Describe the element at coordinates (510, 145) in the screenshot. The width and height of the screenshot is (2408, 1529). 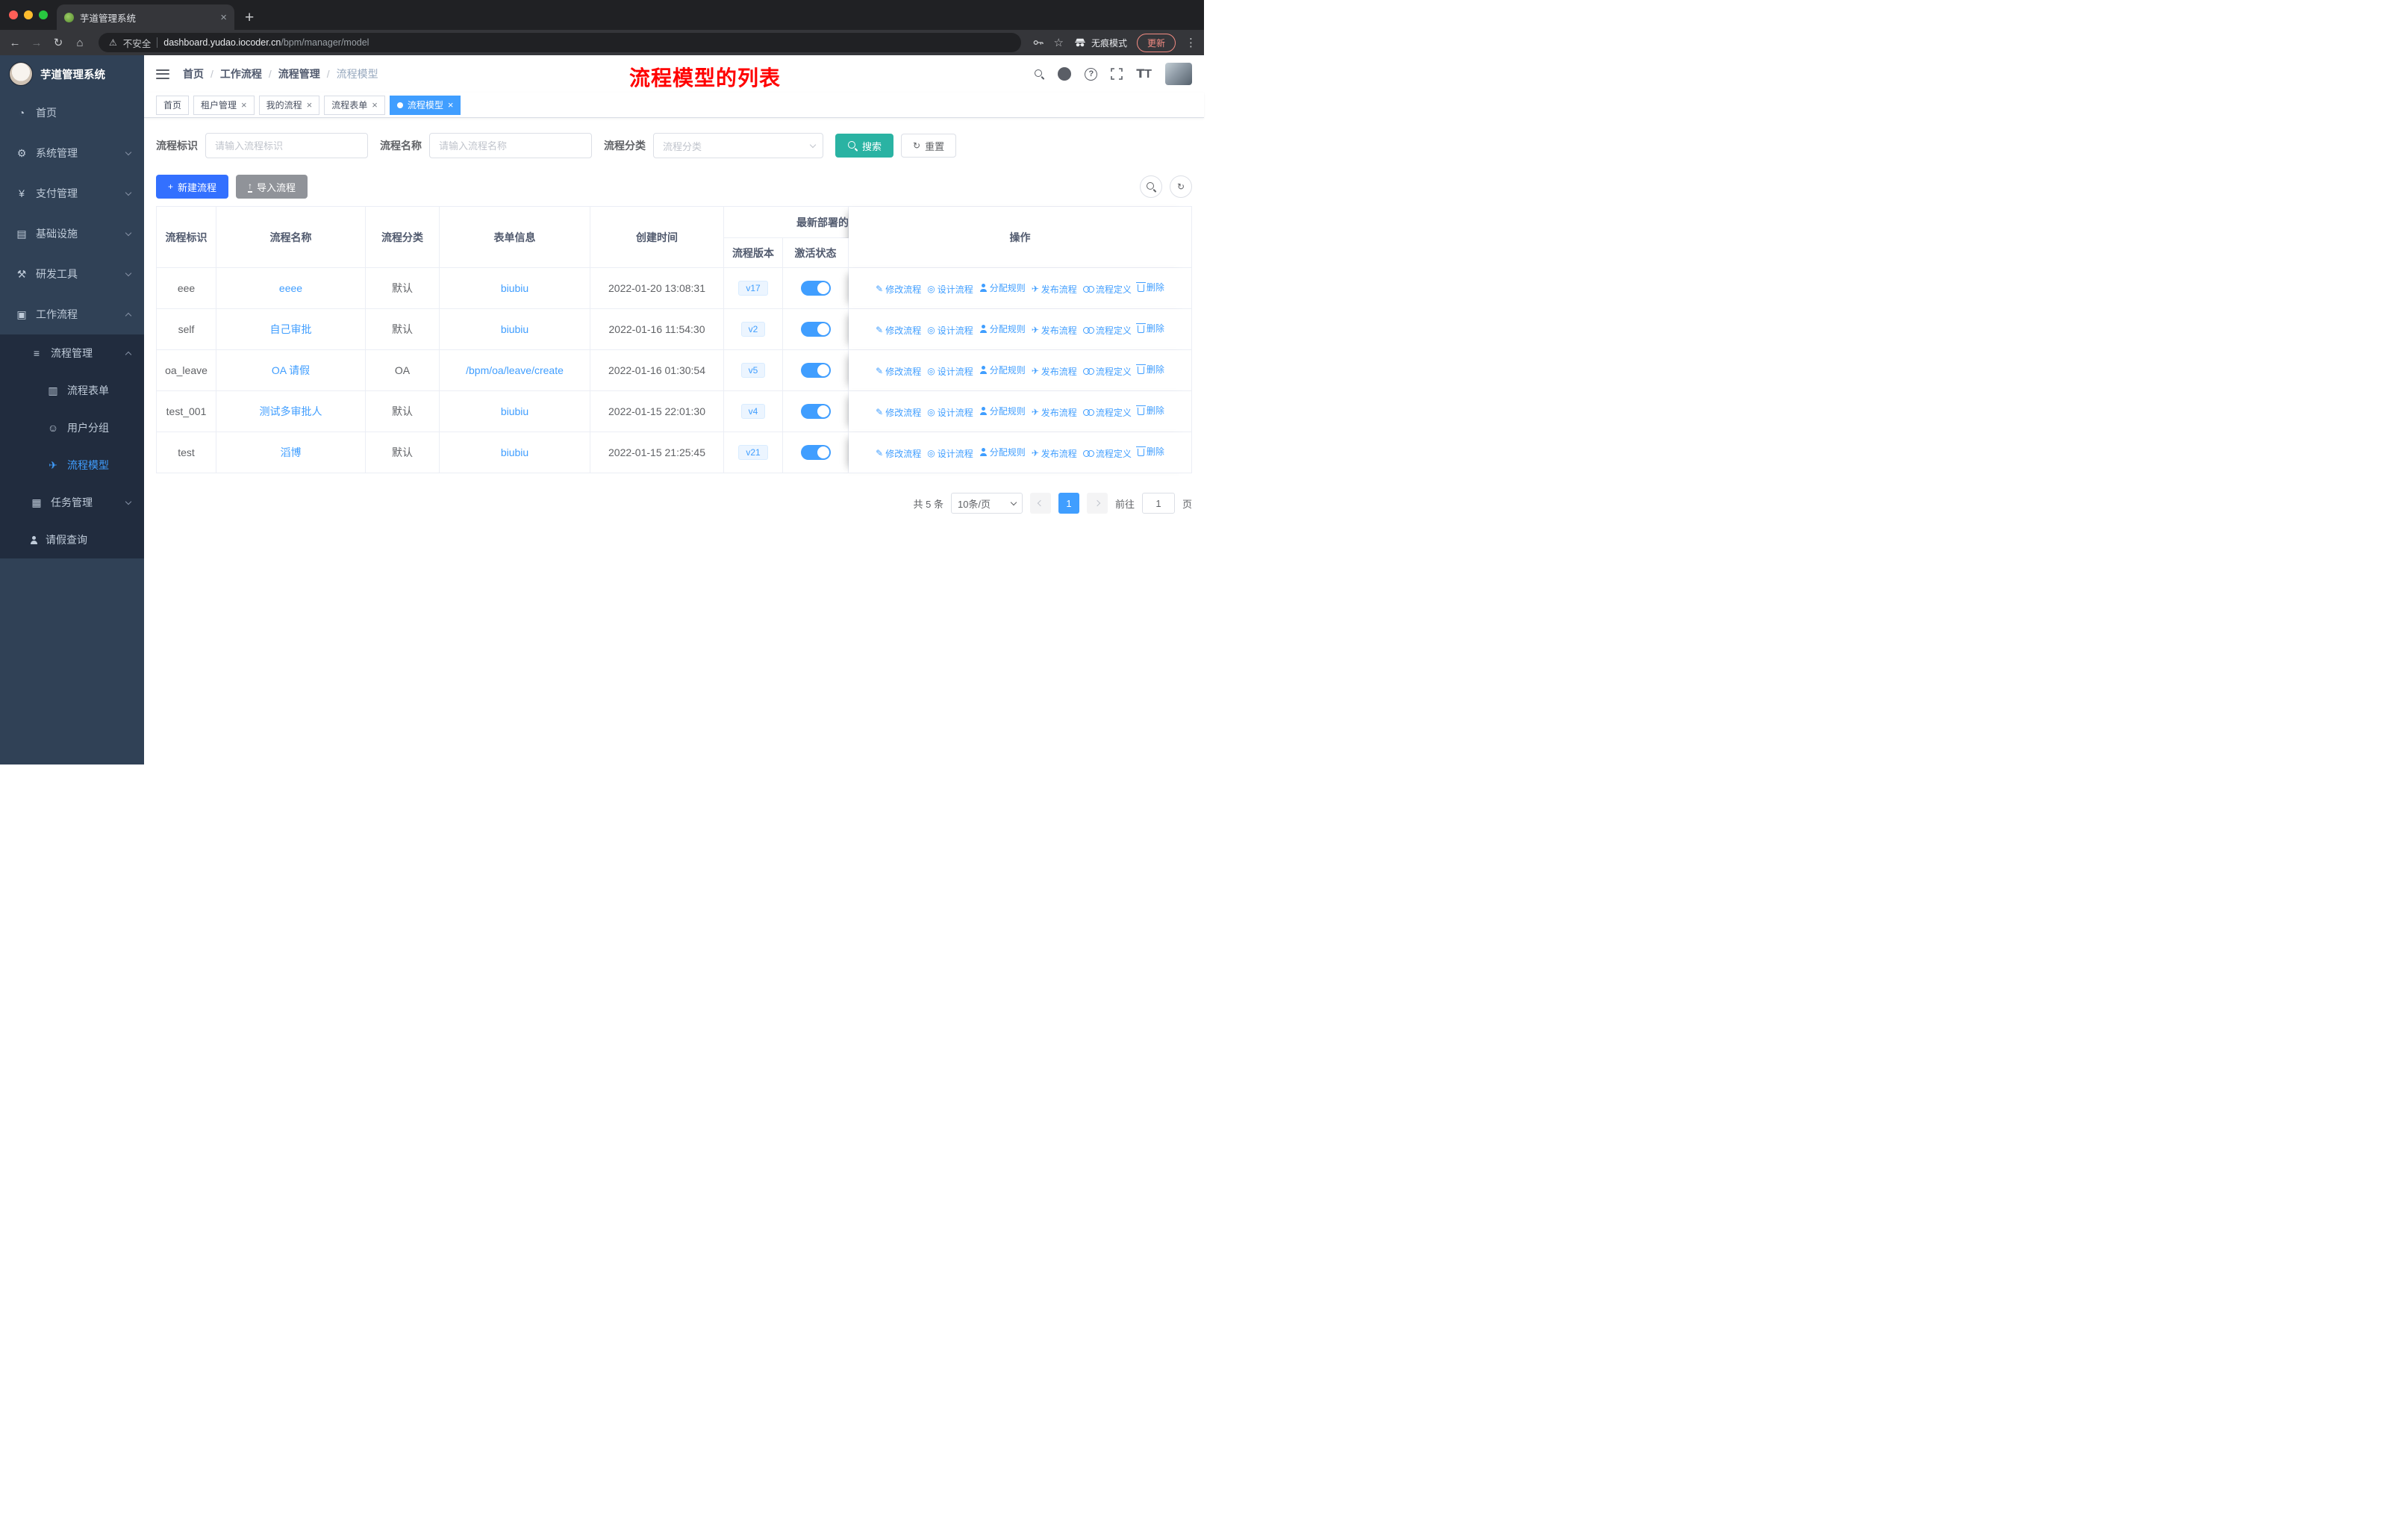
I see `process-name-input` at that location.